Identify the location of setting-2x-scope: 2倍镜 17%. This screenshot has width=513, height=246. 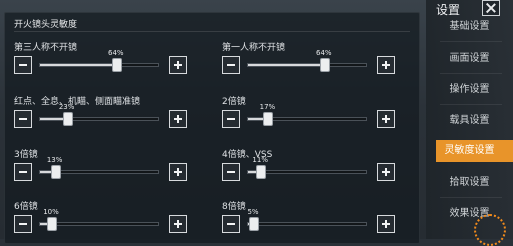
(309, 113).